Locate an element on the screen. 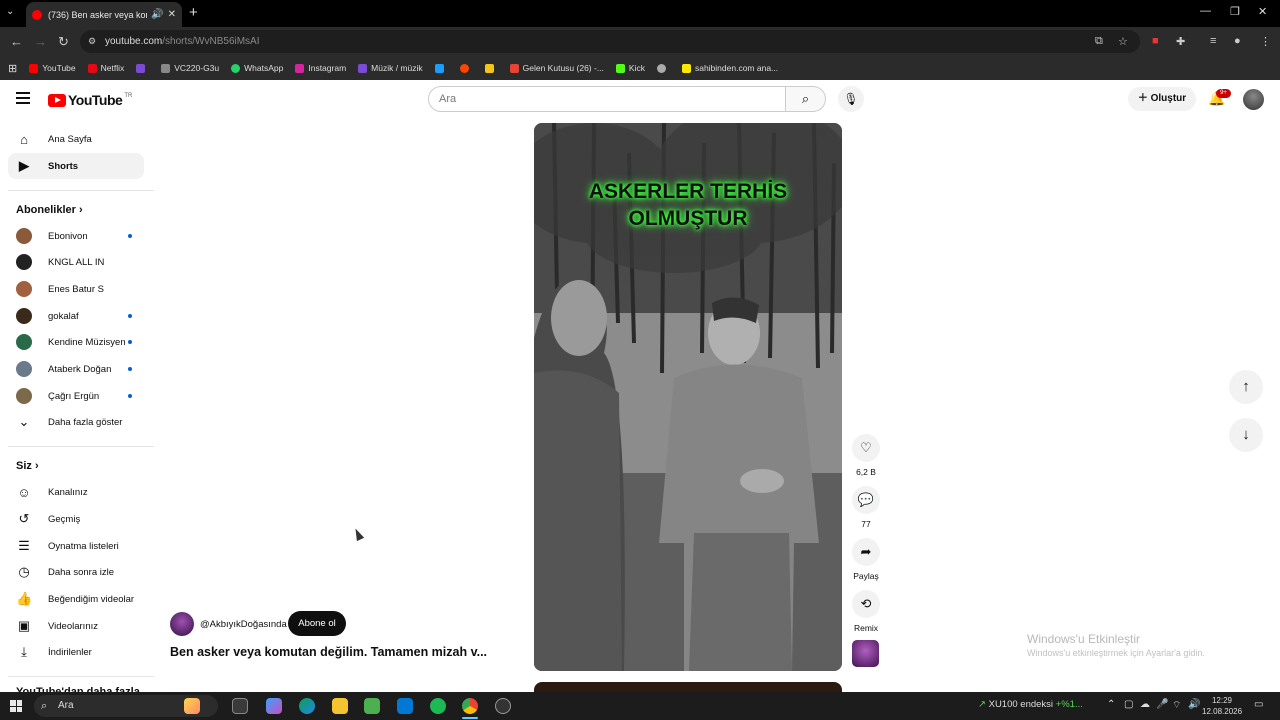 This screenshot has height=720, width=1280. volume-icon: 🔊 is located at coordinates (1194, 704).